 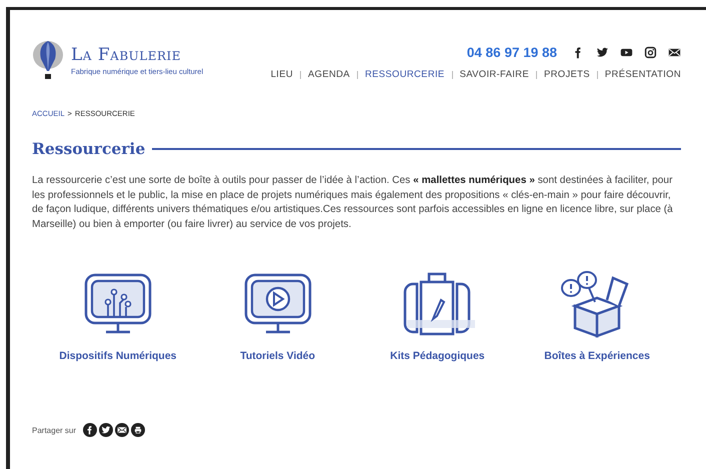 I want to click on nav-link: PRÉSENTATION, so click(x=642, y=74).